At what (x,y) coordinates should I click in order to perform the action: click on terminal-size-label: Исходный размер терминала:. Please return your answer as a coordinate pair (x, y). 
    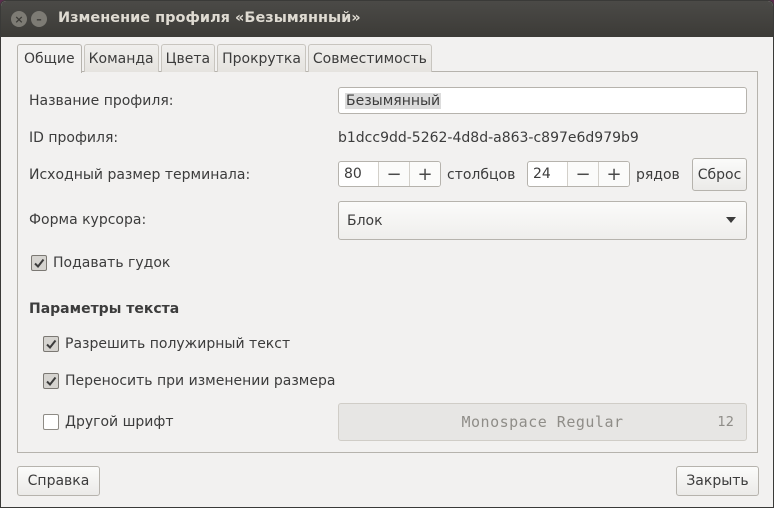
    Looking at the image, I should click on (140, 175).